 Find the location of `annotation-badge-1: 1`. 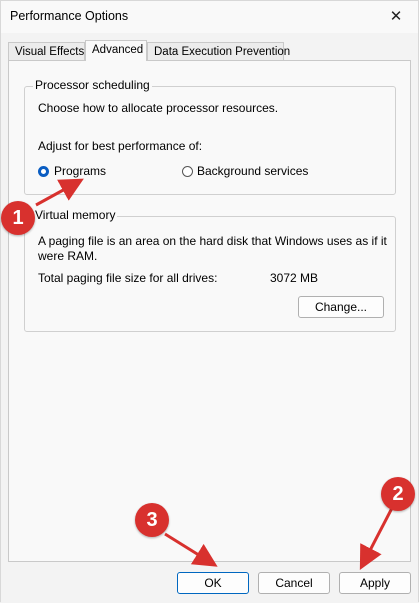

annotation-badge-1: 1 is located at coordinates (18, 218).